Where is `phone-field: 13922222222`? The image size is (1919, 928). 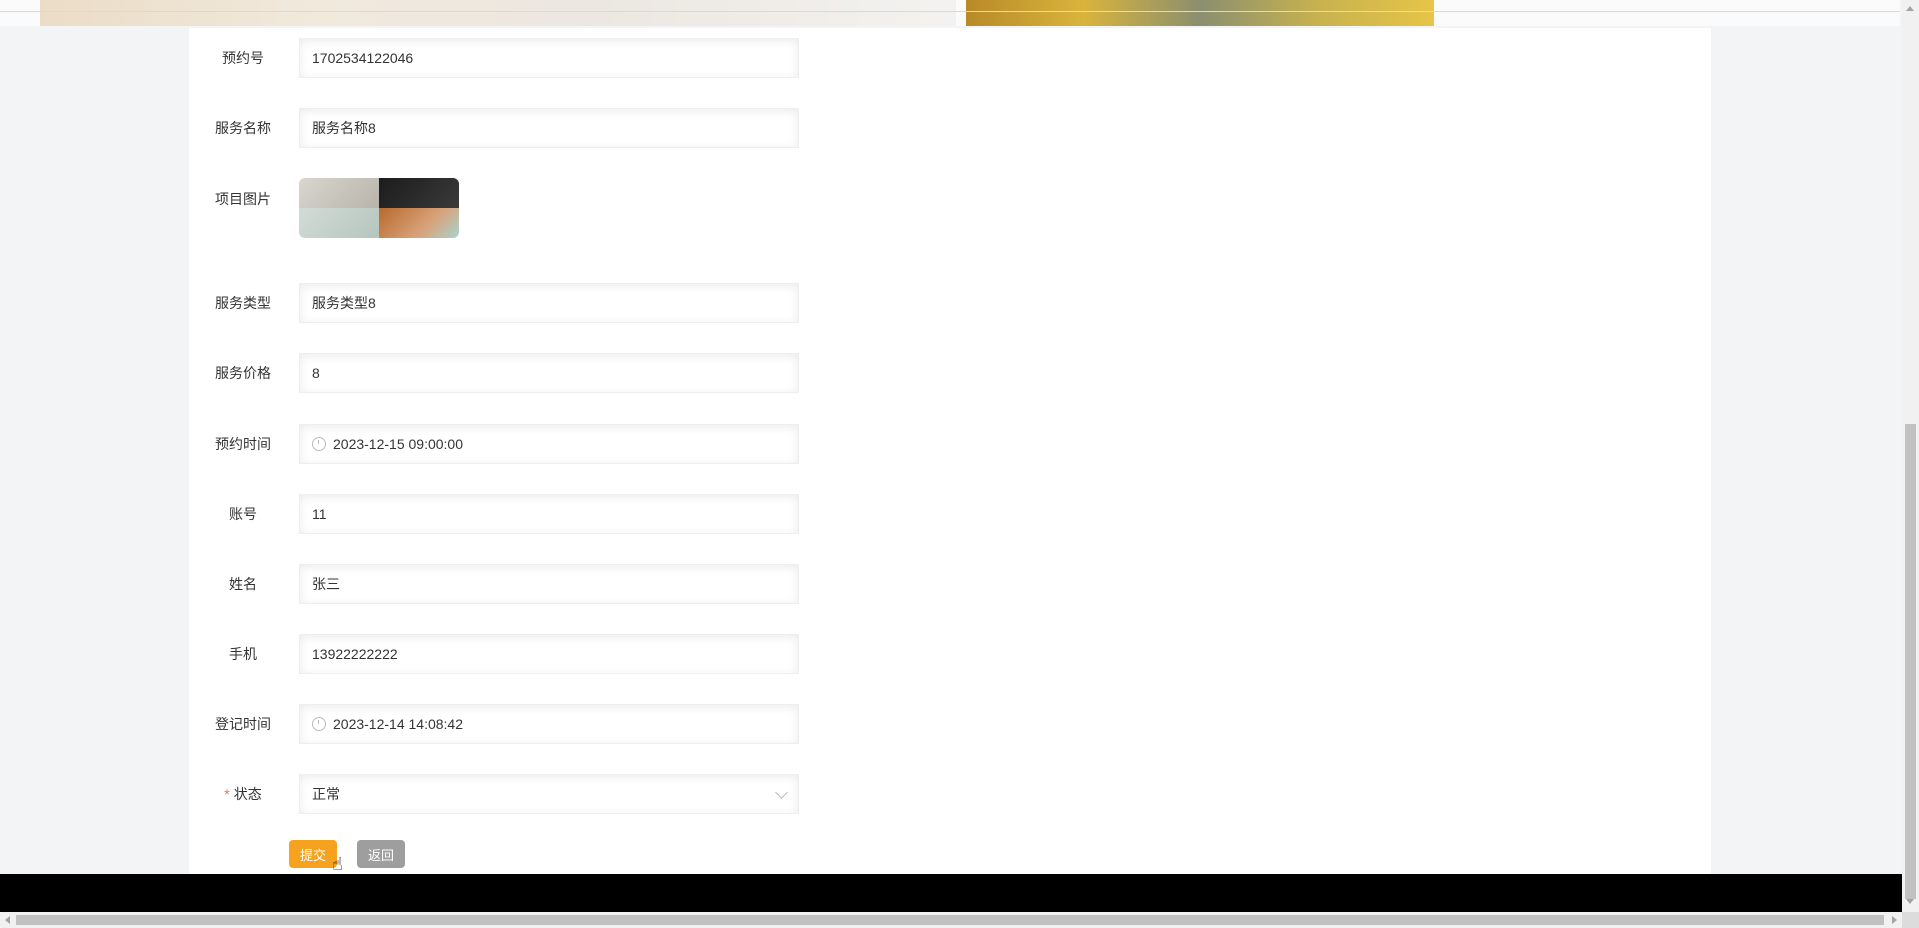 phone-field: 13922222222 is located at coordinates (549, 654).